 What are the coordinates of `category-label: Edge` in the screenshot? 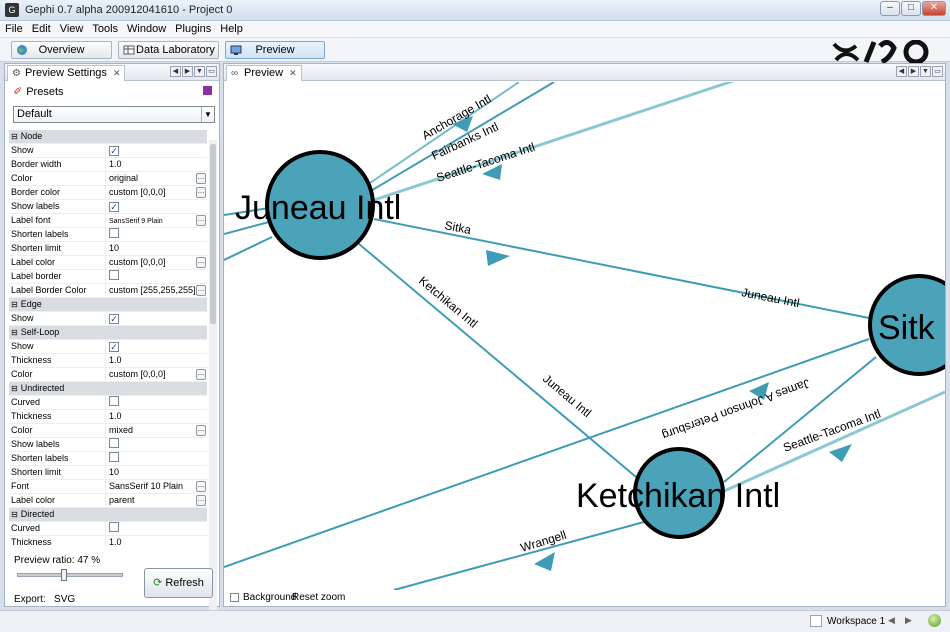 It's located at (25, 304).